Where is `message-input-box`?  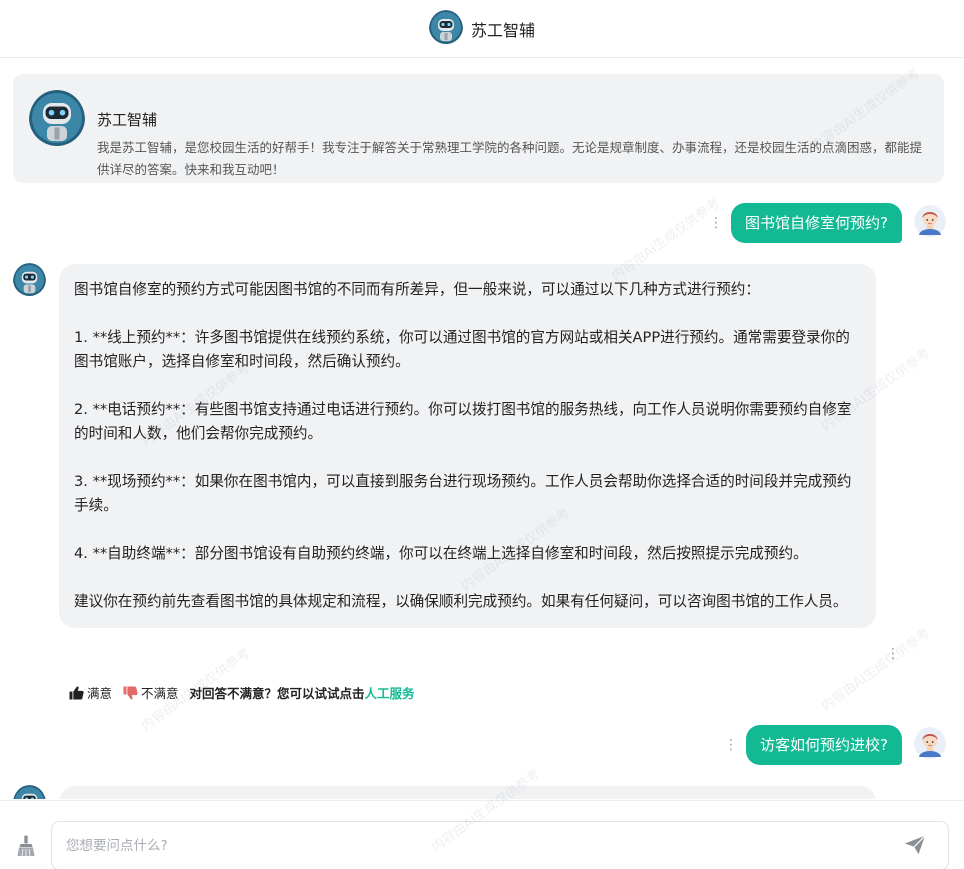 message-input-box is located at coordinates (500, 845).